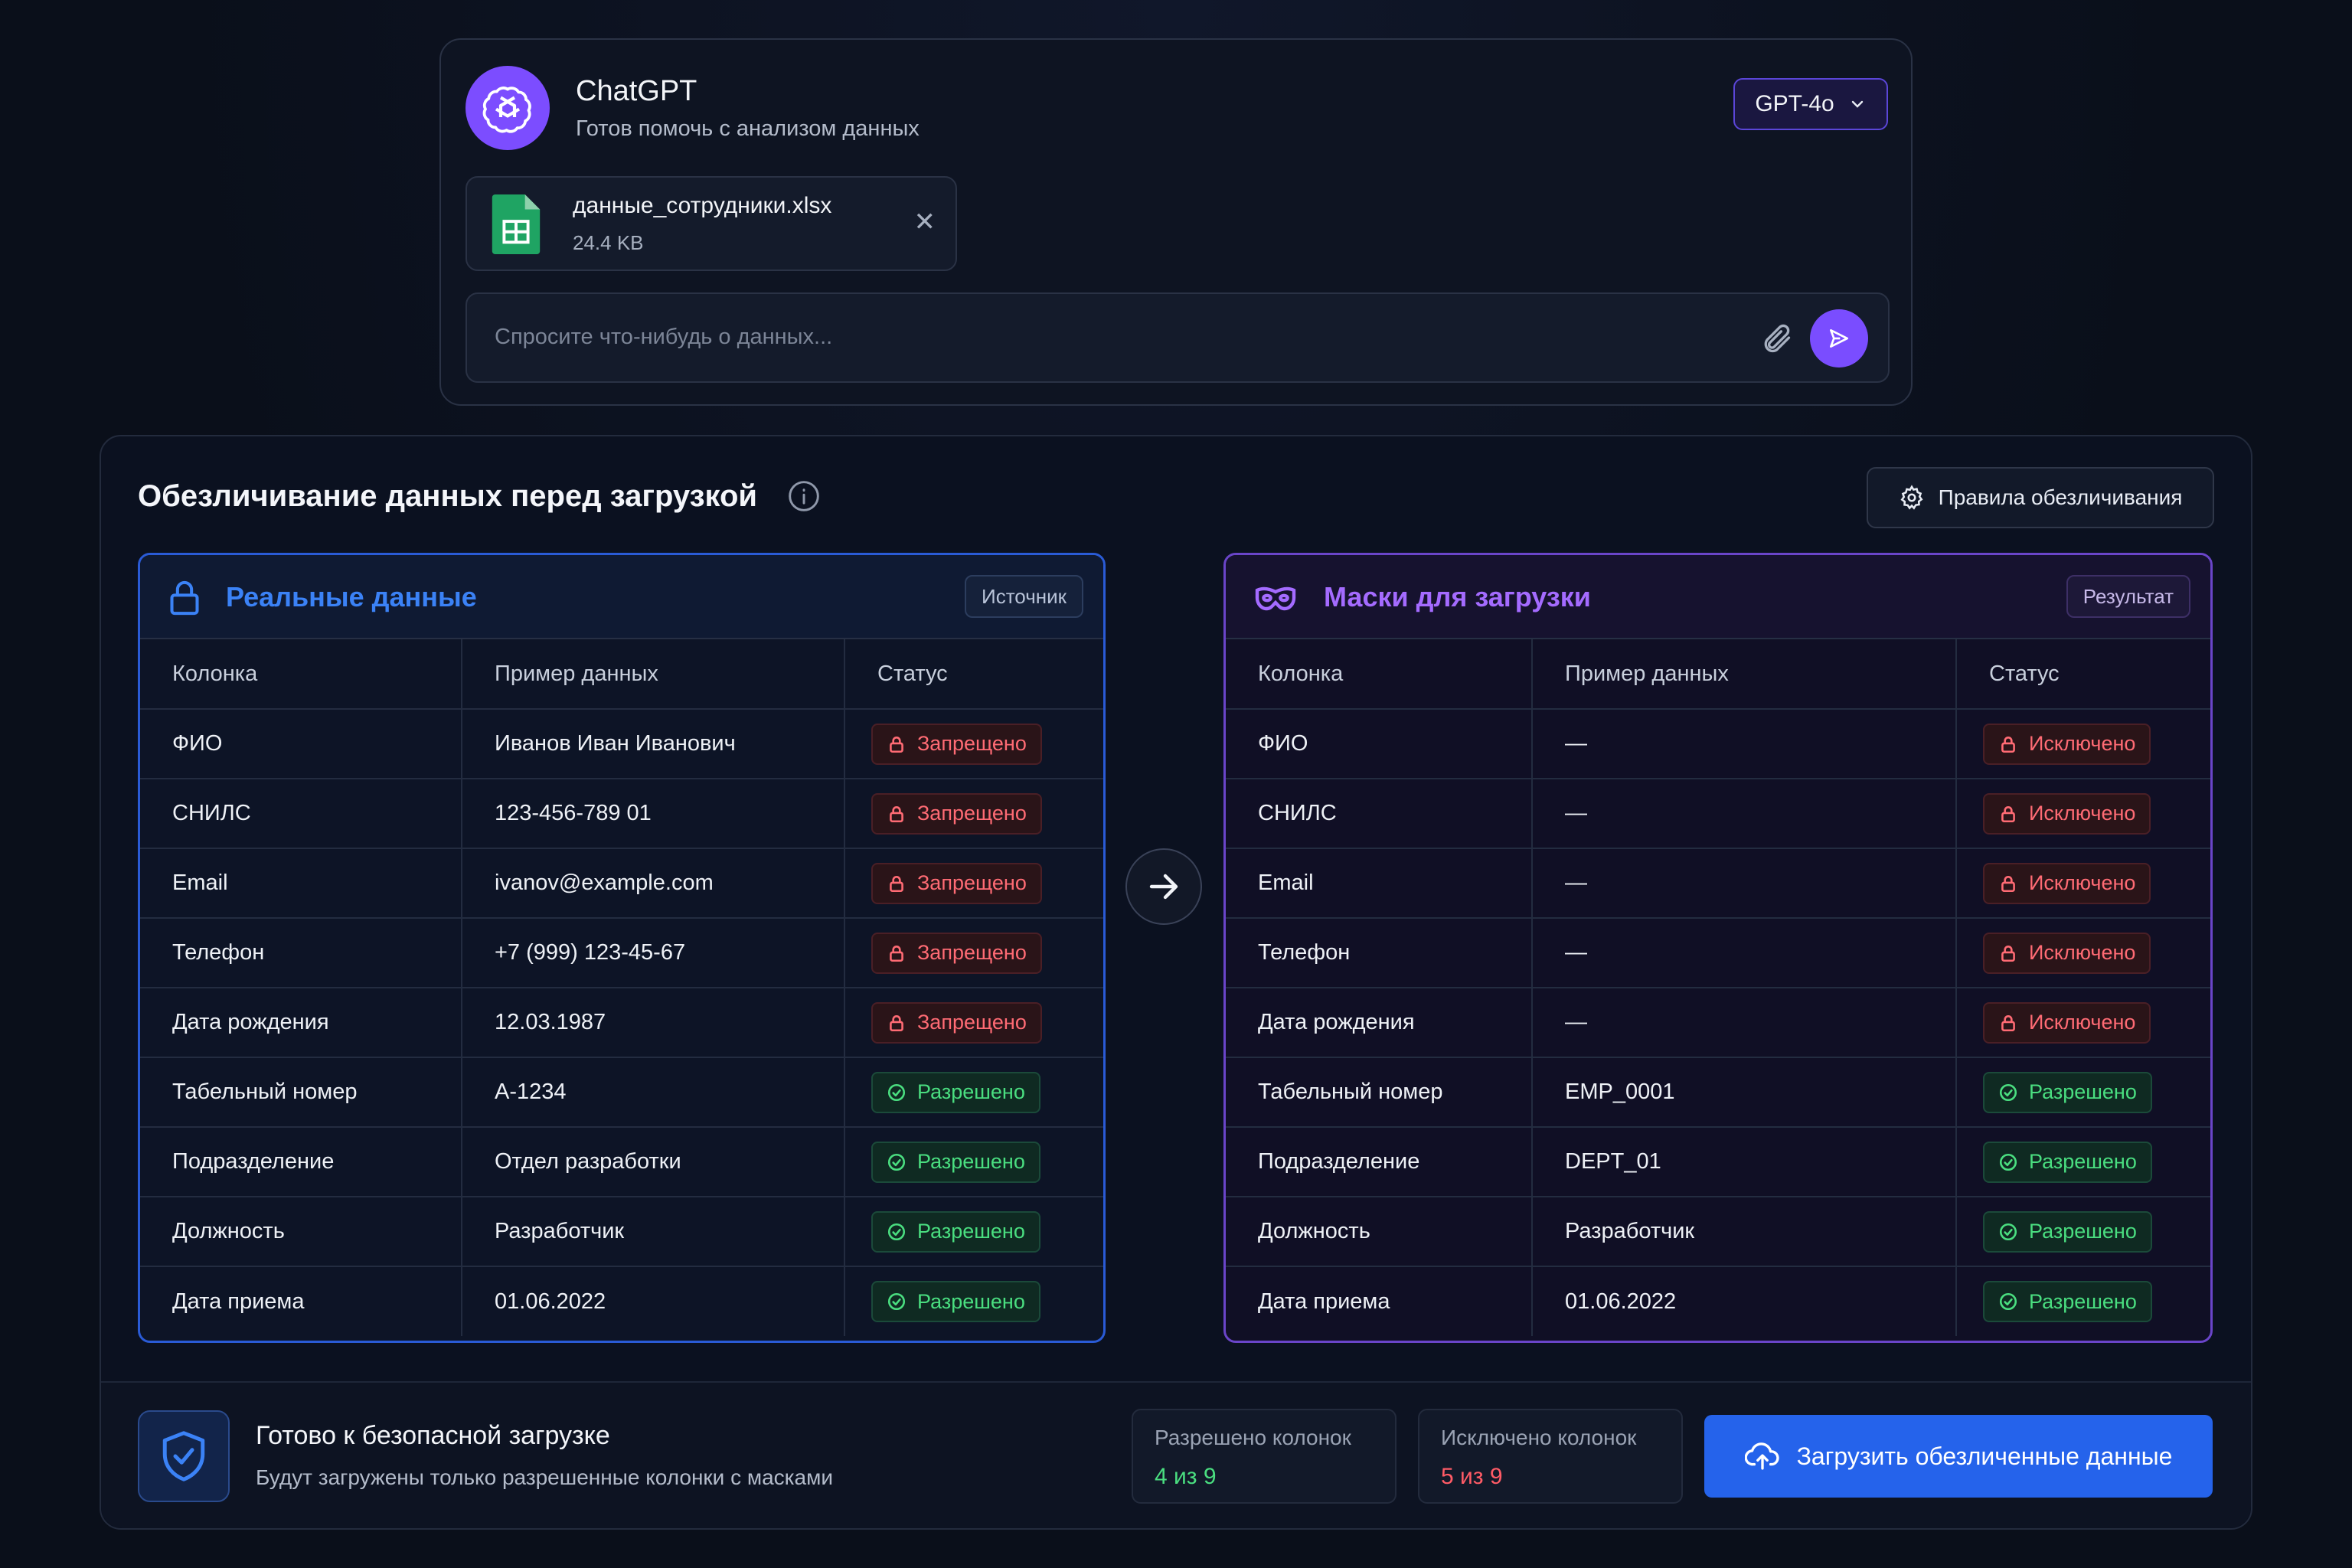  Describe the element at coordinates (925, 222) in the screenshot. I see `close-icon: ✕` at that location.